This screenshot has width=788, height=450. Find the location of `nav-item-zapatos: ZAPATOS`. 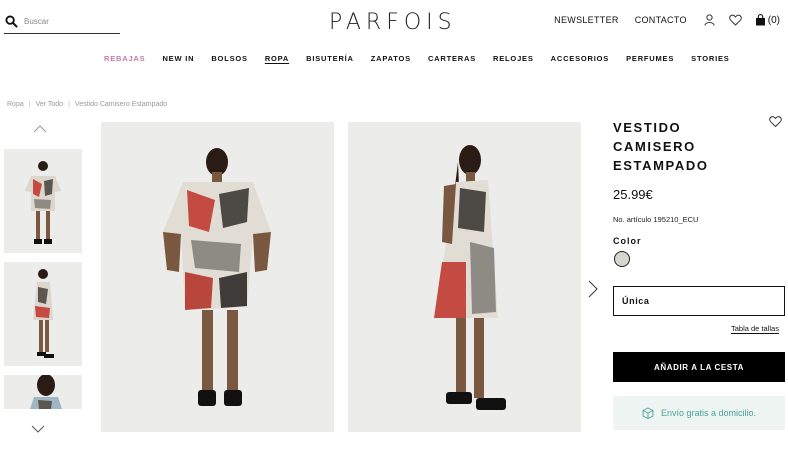

nav-item-zapatos: ZAPATOS is located at coordinates (391, 58).